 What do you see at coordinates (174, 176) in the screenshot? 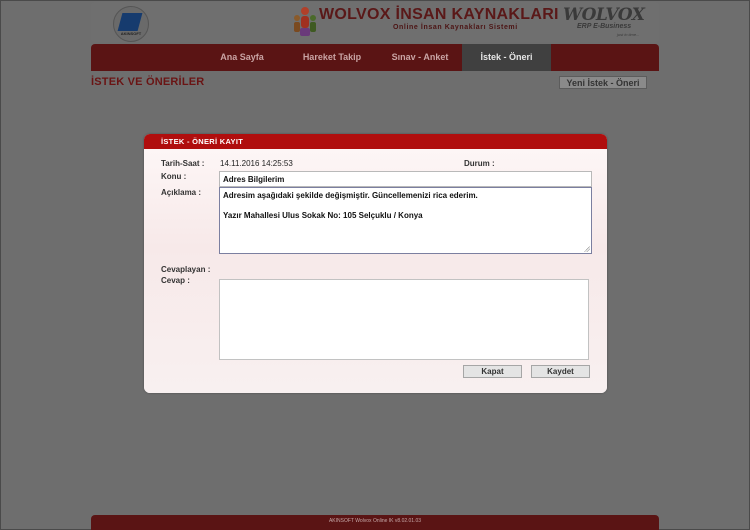
I see `subject-label: Konu :` at bounding box center [174, 176].